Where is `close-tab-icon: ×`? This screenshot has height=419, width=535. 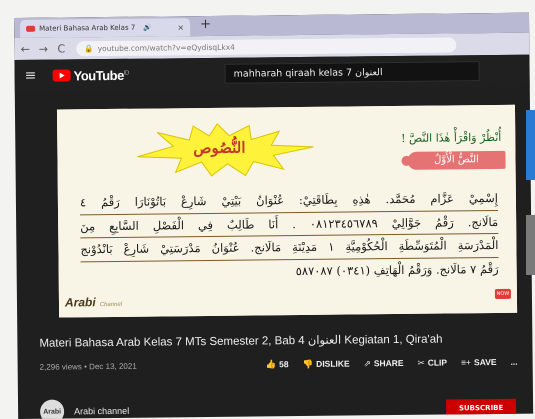 close-tab-icon: × is located at coordinates (180, 27).